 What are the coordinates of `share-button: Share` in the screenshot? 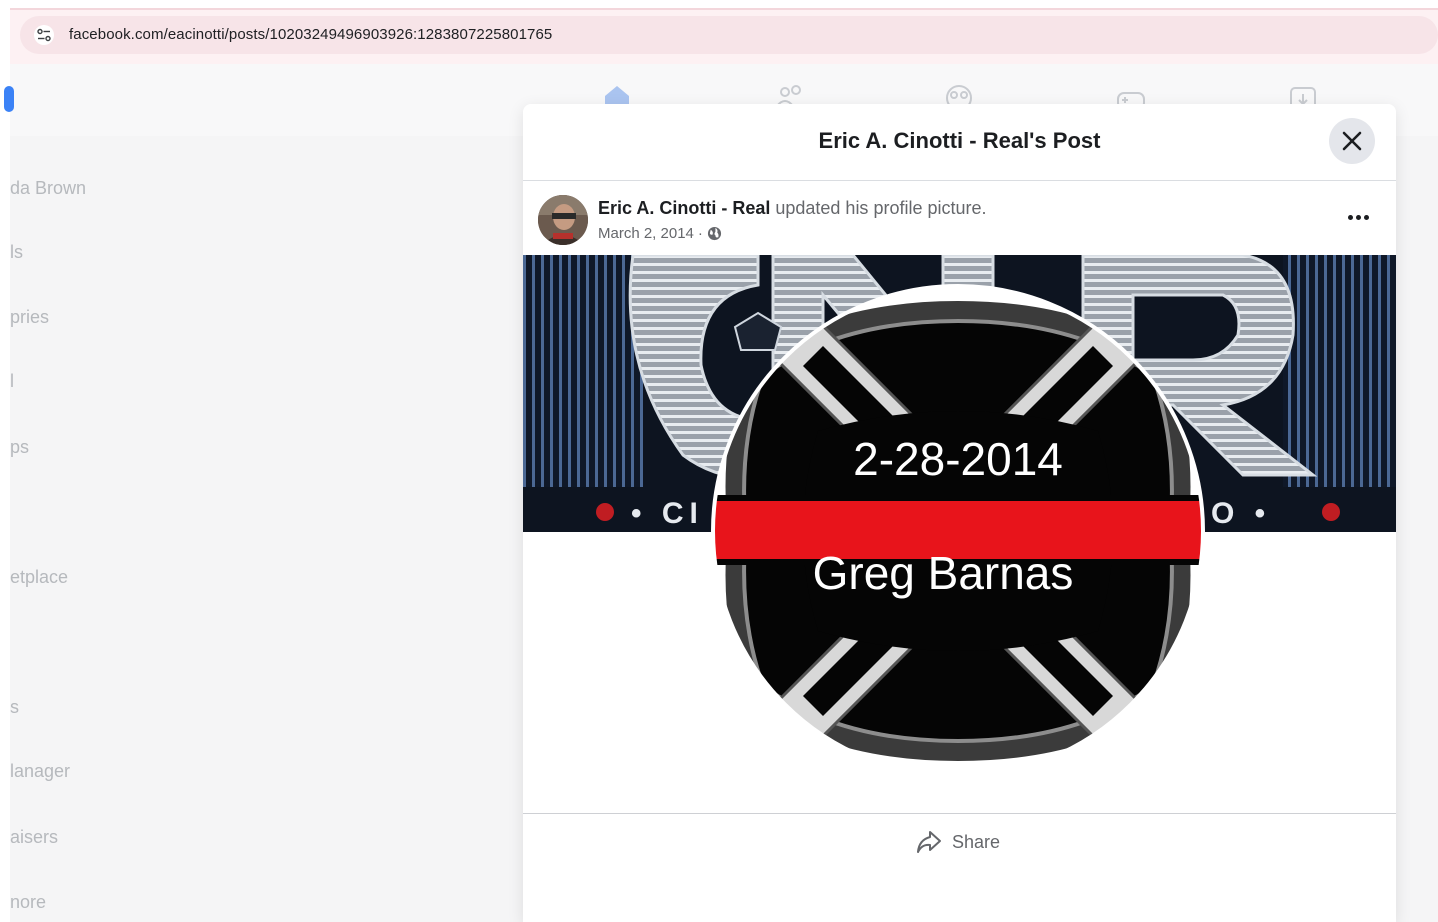 It's located at (958, 842).